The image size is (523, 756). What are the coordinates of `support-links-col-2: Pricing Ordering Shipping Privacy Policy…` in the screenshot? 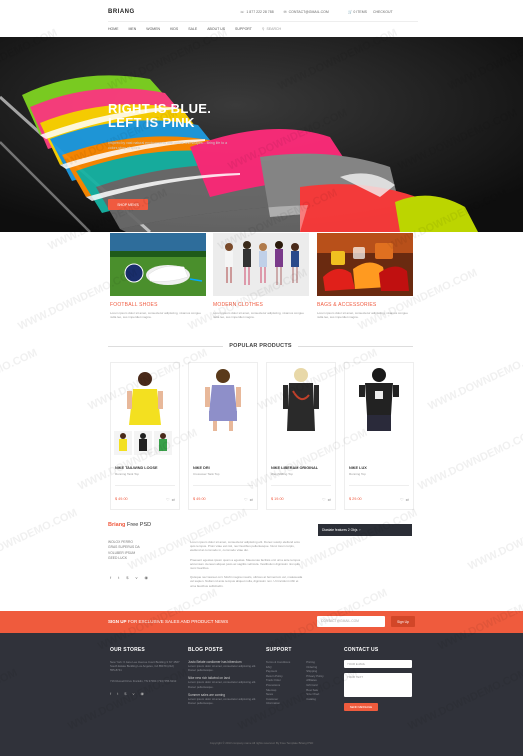 It's located at (314, 683).